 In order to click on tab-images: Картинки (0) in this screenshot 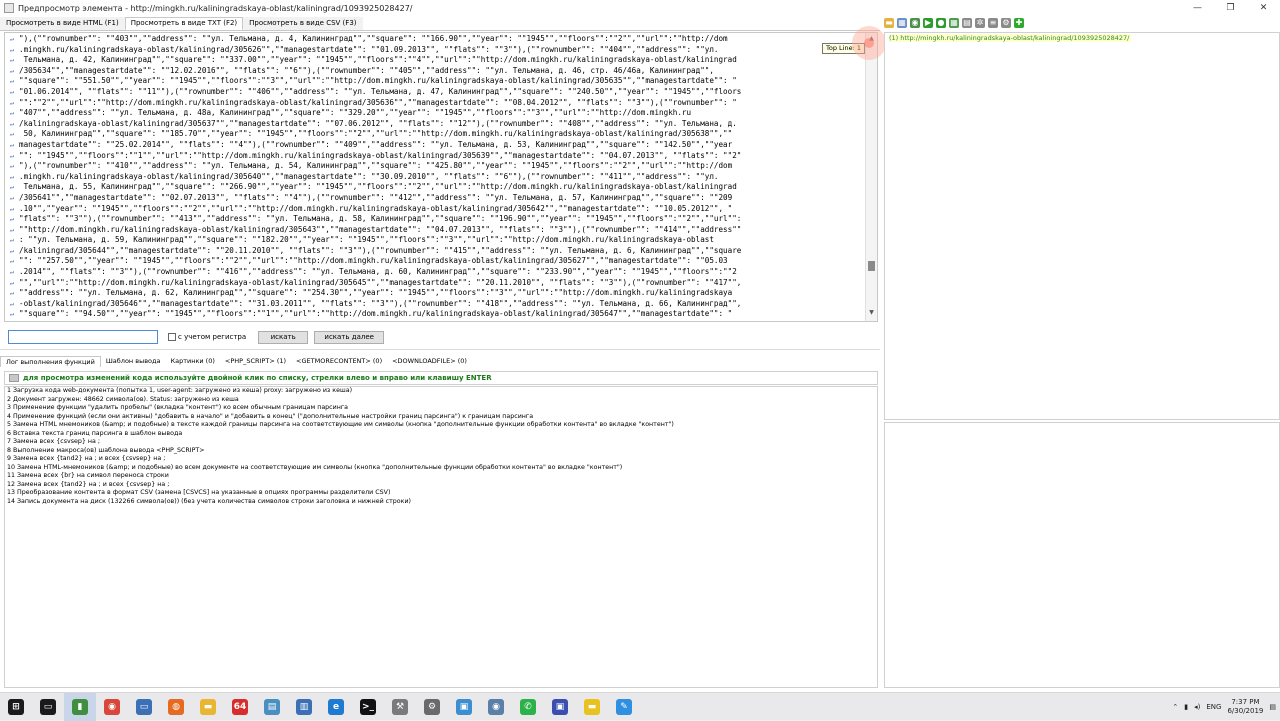, I will do `click(192, 361)`.